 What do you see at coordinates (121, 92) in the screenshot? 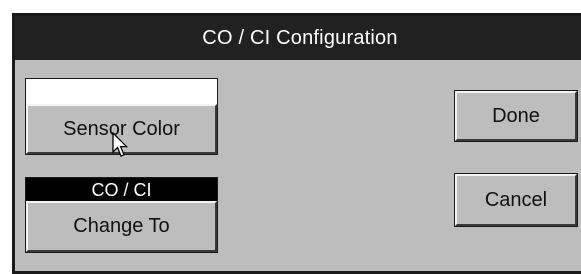
I see `sensor-color-swatch` at bounding box center [121, 92].